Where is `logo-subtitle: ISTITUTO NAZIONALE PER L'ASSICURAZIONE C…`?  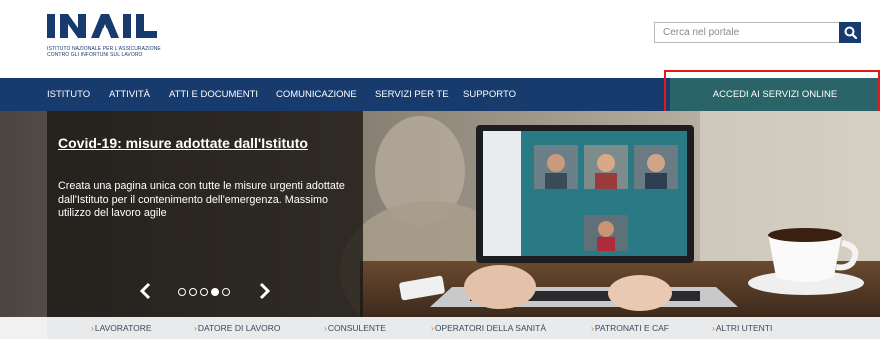
logo-subtitle: ISTITUTO NAZIONALE PER L'ASSICURAZIONE C… is located at coordinates (104, 52).